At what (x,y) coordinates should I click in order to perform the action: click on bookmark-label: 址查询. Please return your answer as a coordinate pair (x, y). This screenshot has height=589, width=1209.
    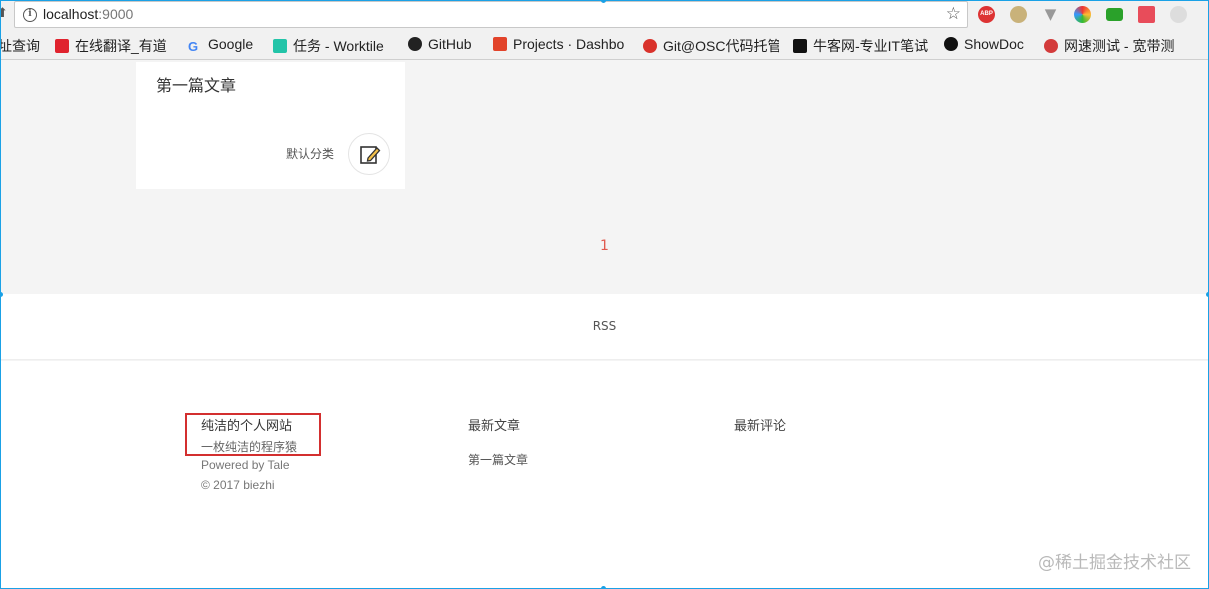
    Looking at the image, I should click on (20, 46).